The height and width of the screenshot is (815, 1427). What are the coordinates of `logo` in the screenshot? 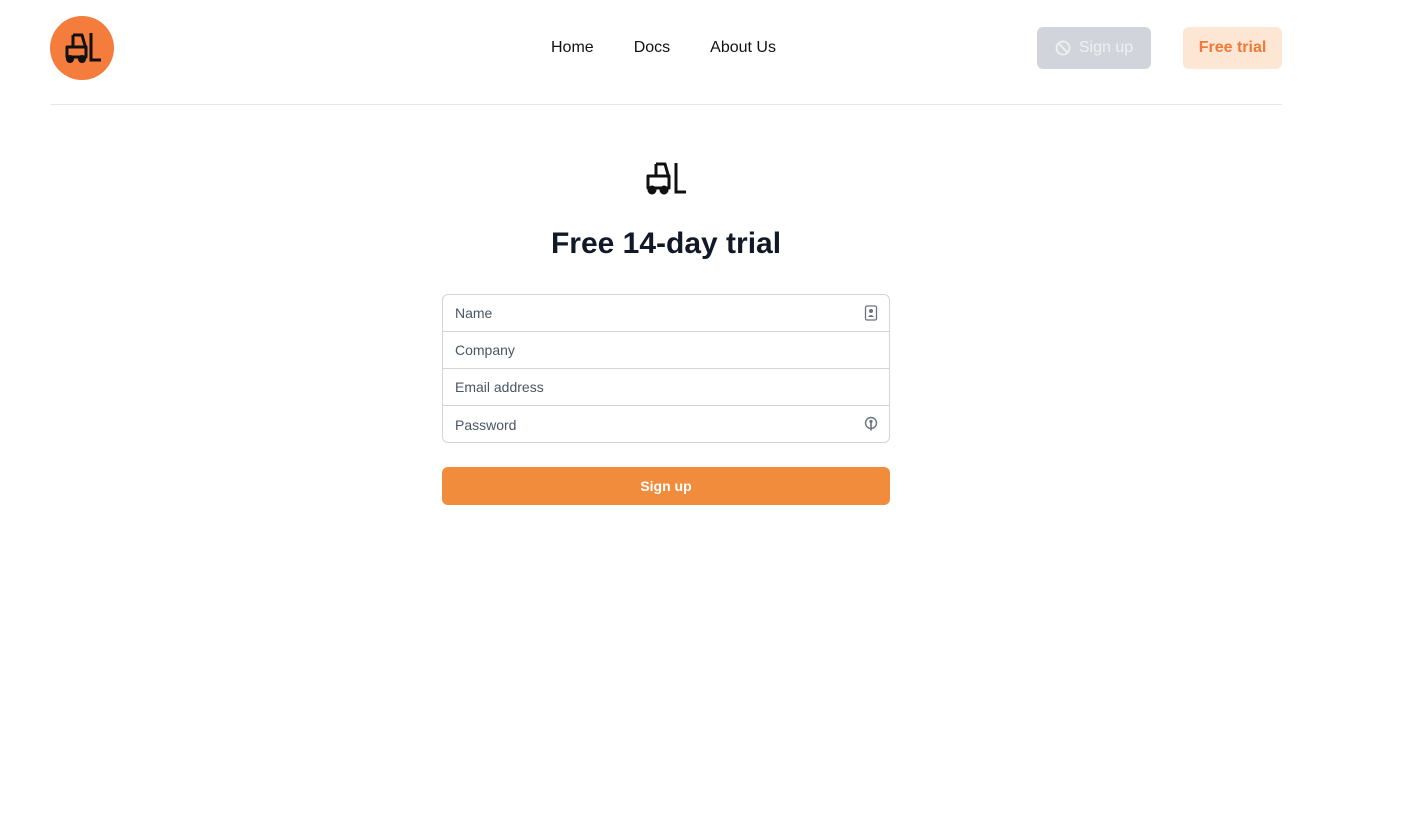 It's located at (82, 48).